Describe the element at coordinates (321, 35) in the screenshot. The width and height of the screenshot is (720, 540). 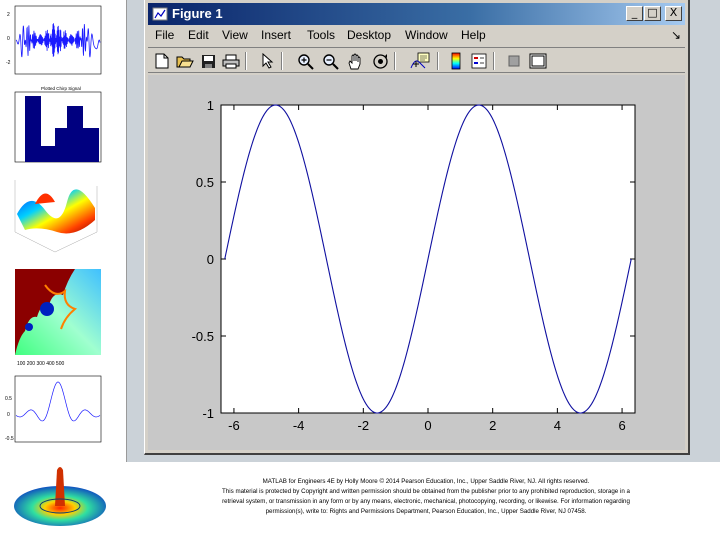
I see `menu-tools: Tools` at that location.